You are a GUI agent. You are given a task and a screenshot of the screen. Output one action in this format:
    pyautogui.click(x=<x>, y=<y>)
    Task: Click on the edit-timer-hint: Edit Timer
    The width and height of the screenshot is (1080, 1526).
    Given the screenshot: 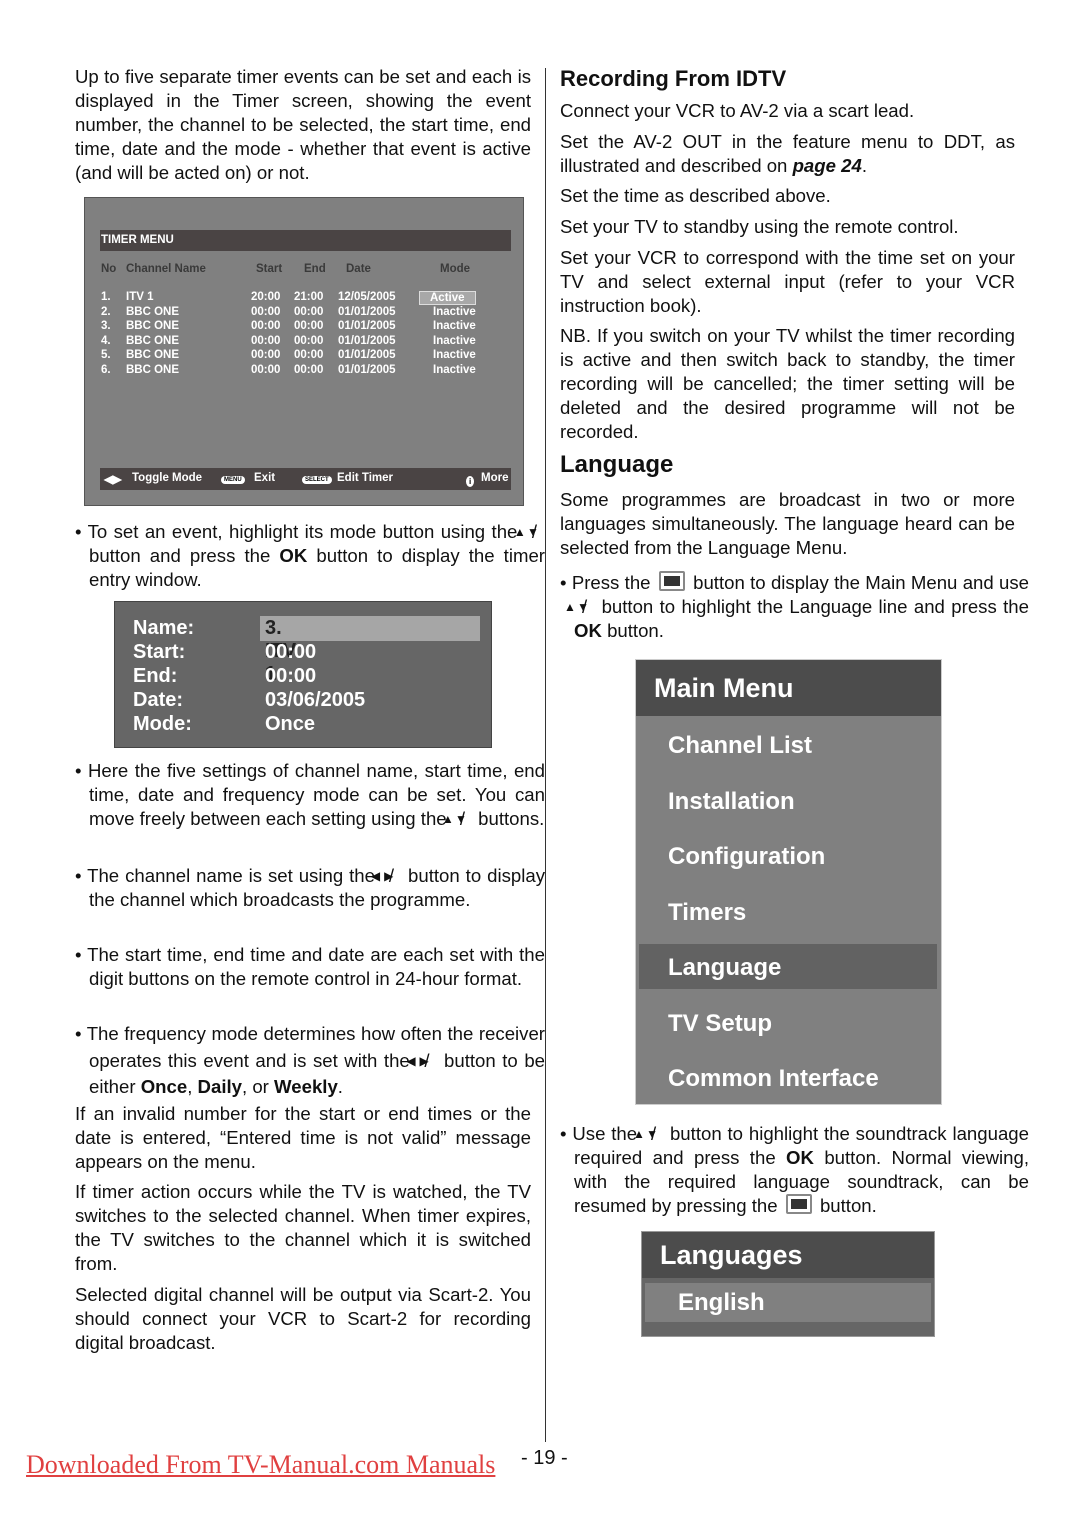 What is the action you would take?
    pyautogui.click(x=365, y=478)
    